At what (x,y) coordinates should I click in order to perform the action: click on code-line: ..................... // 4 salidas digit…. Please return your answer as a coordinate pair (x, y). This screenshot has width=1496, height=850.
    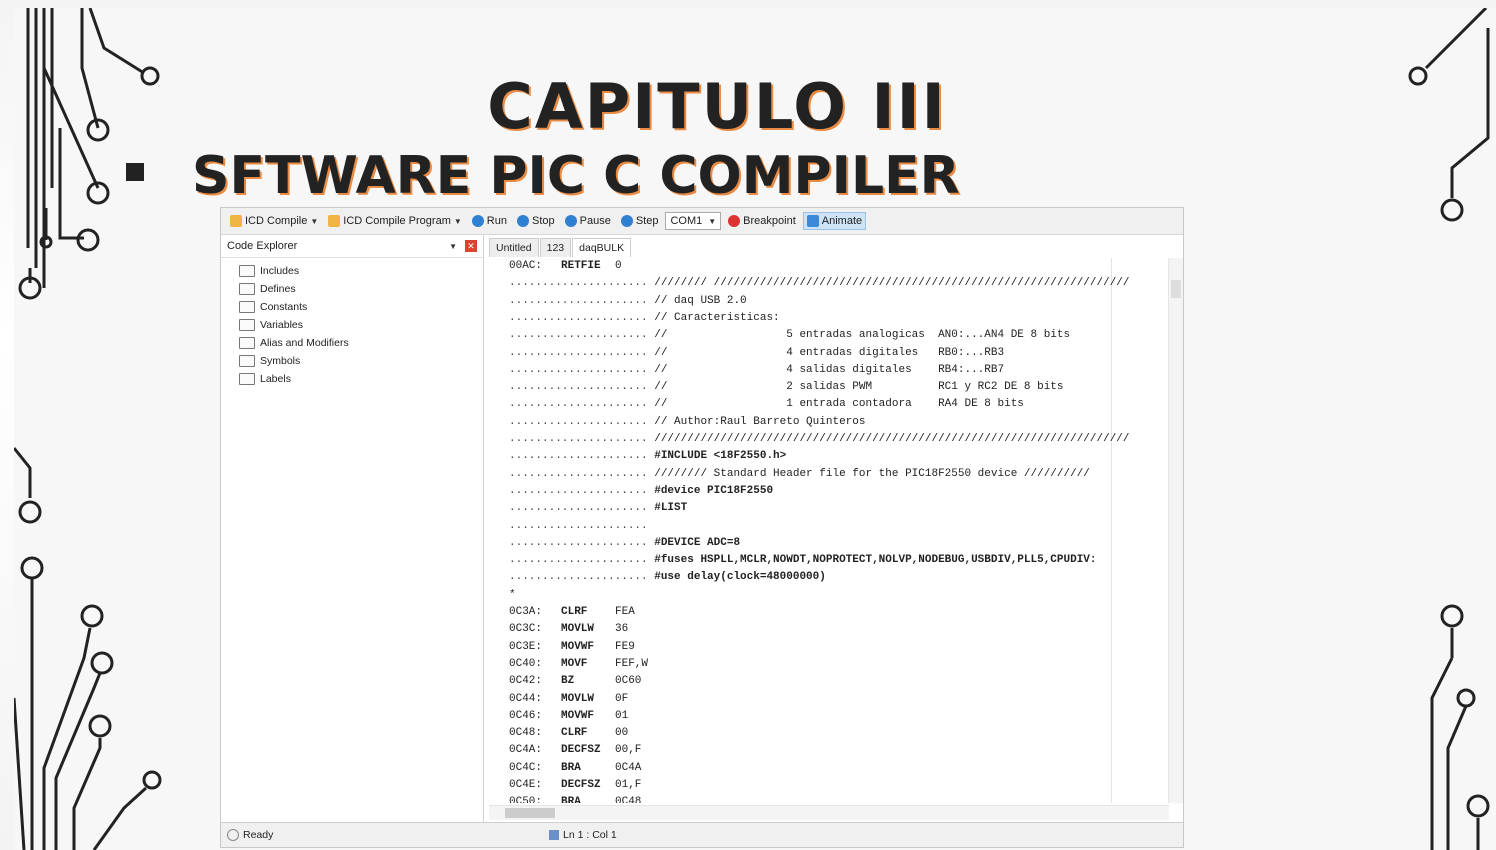
    Looking at the image, I should click on (756, 370).